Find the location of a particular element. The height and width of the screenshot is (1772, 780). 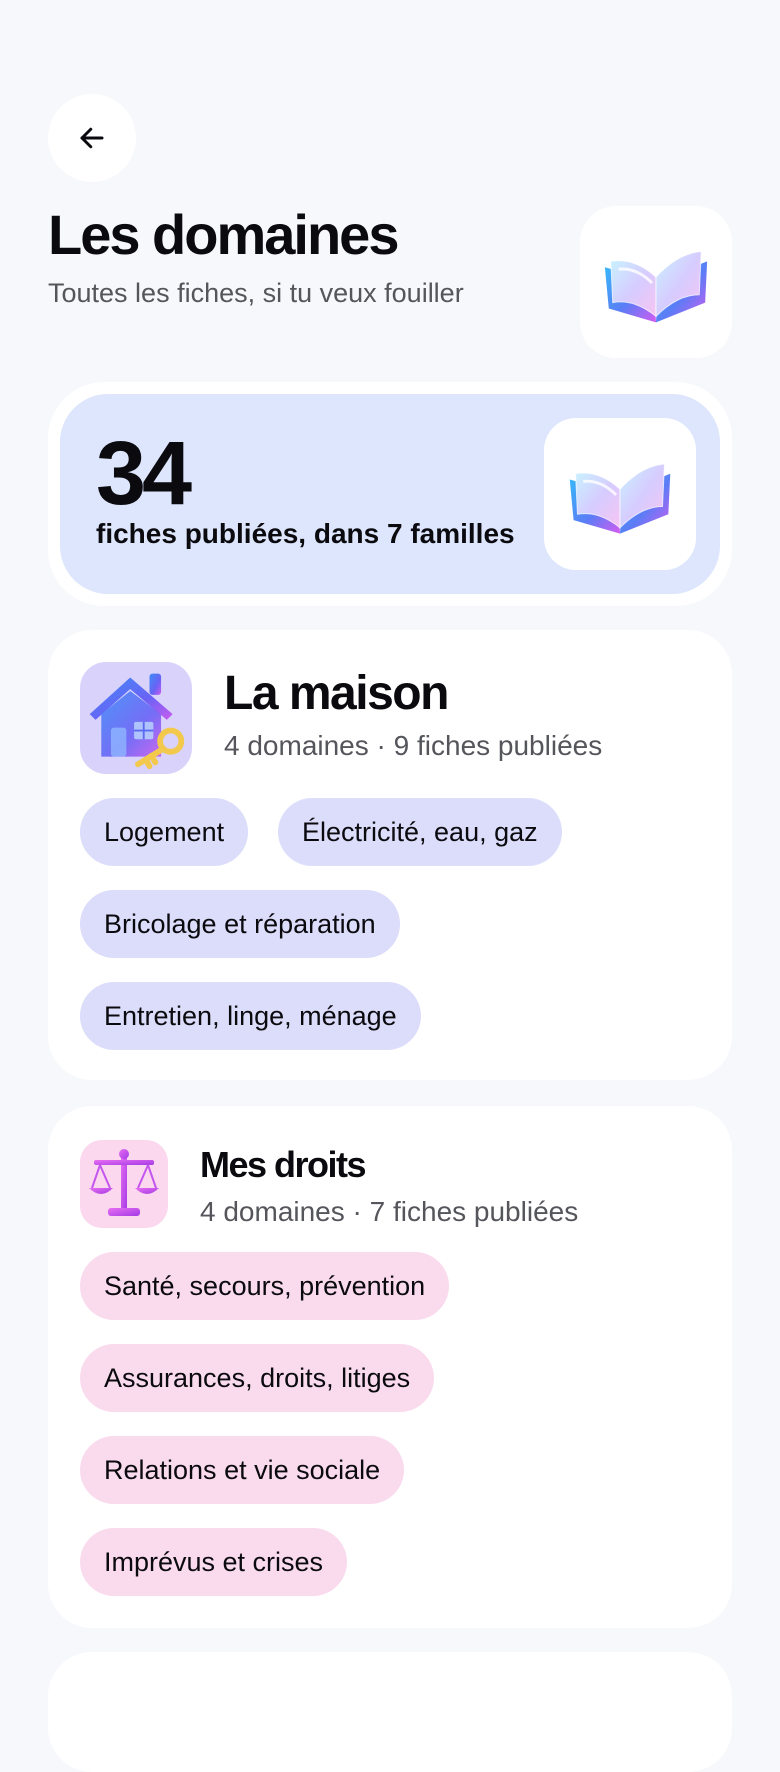

page-title: Les domaines is located at coordinates (223, 234).